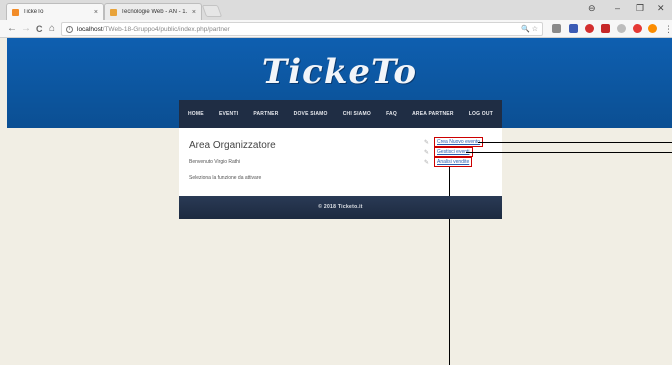 The height and width of the screenshot is (365, 672). What do you see at coordinates (215, 162) in the screenshot?
I see `welcome-text: Benvenuto Virgio Rathi` at bounding box center [215, 162].